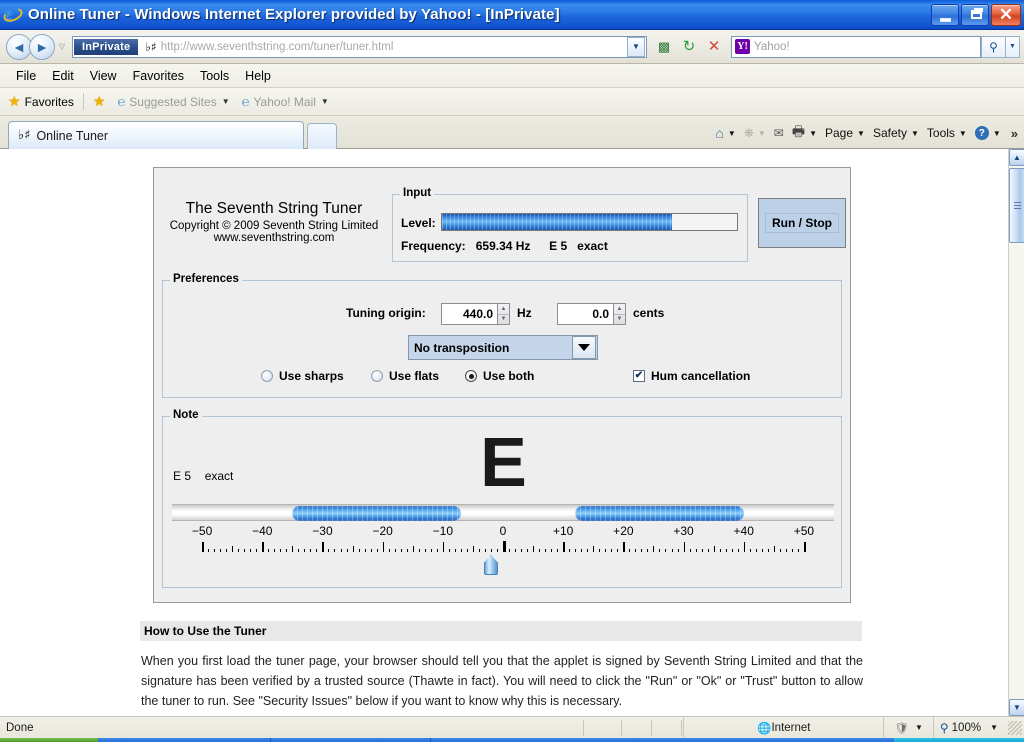 This screenshot has height=742, width=1024. Describe the element at coordinates (908, 727) in the screenshot. I see `protected-mode-indicator: 🛡 ▼` at that location.